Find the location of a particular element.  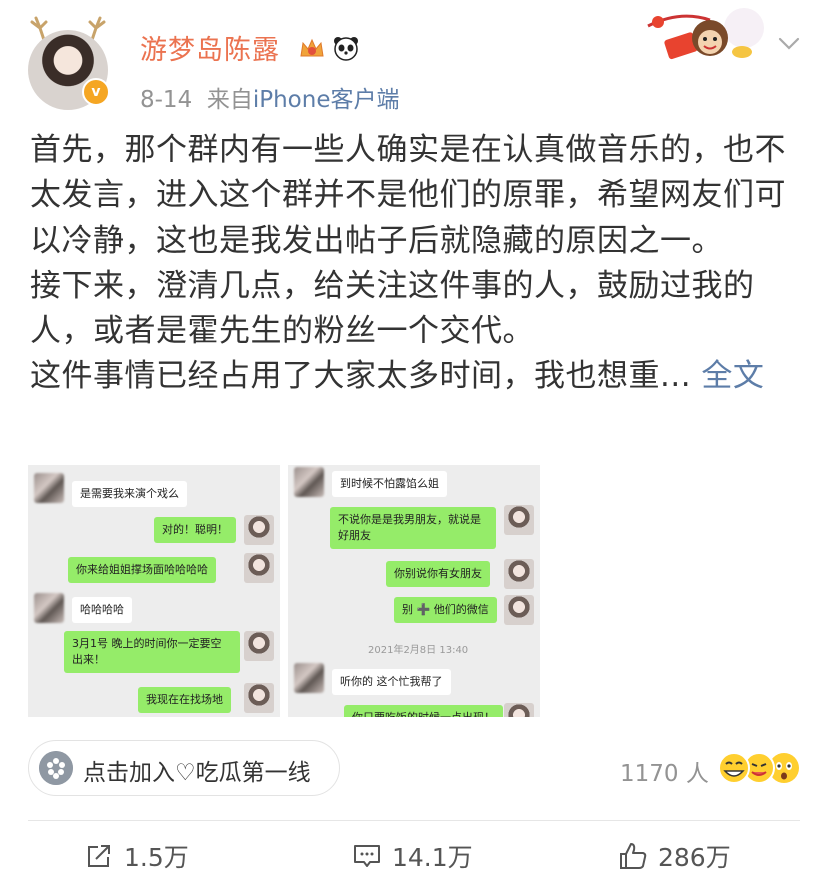

chat-timestamp: 2021年2月8日 13:40 is located at coordinates (418, 650).